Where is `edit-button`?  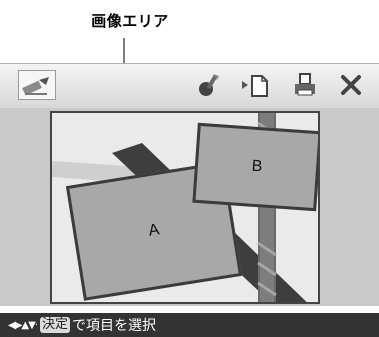
edit-button is located at coordinates (37, 85).